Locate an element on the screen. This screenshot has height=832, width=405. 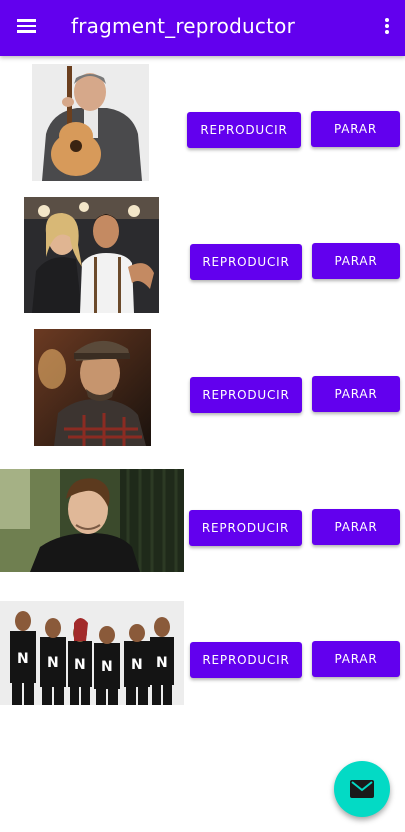
send-email-button is located at coordinates (362, 789).